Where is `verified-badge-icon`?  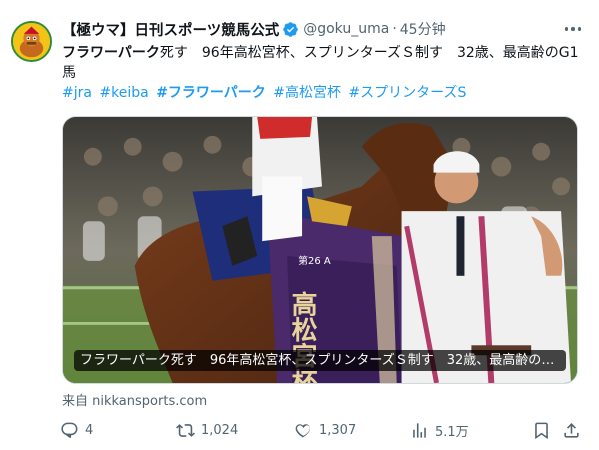
verified-badge-icon is located at coordinates (290, 29).